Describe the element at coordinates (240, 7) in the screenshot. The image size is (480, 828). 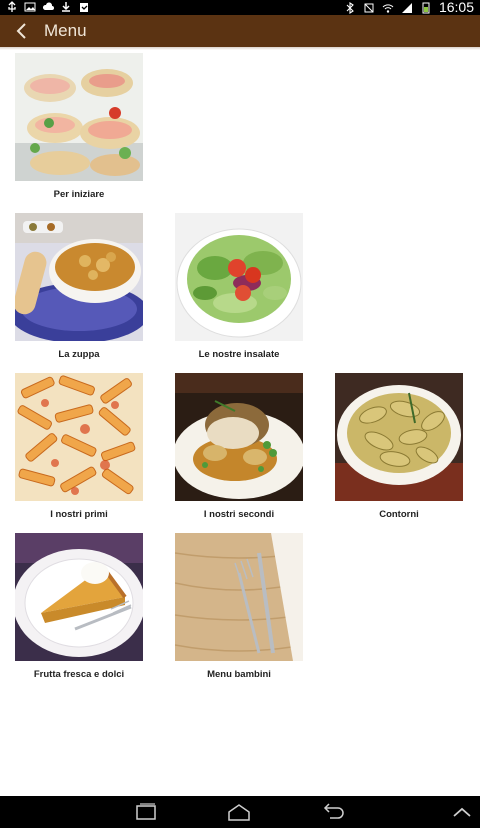
I see `status-bar: 16:05` at that location.